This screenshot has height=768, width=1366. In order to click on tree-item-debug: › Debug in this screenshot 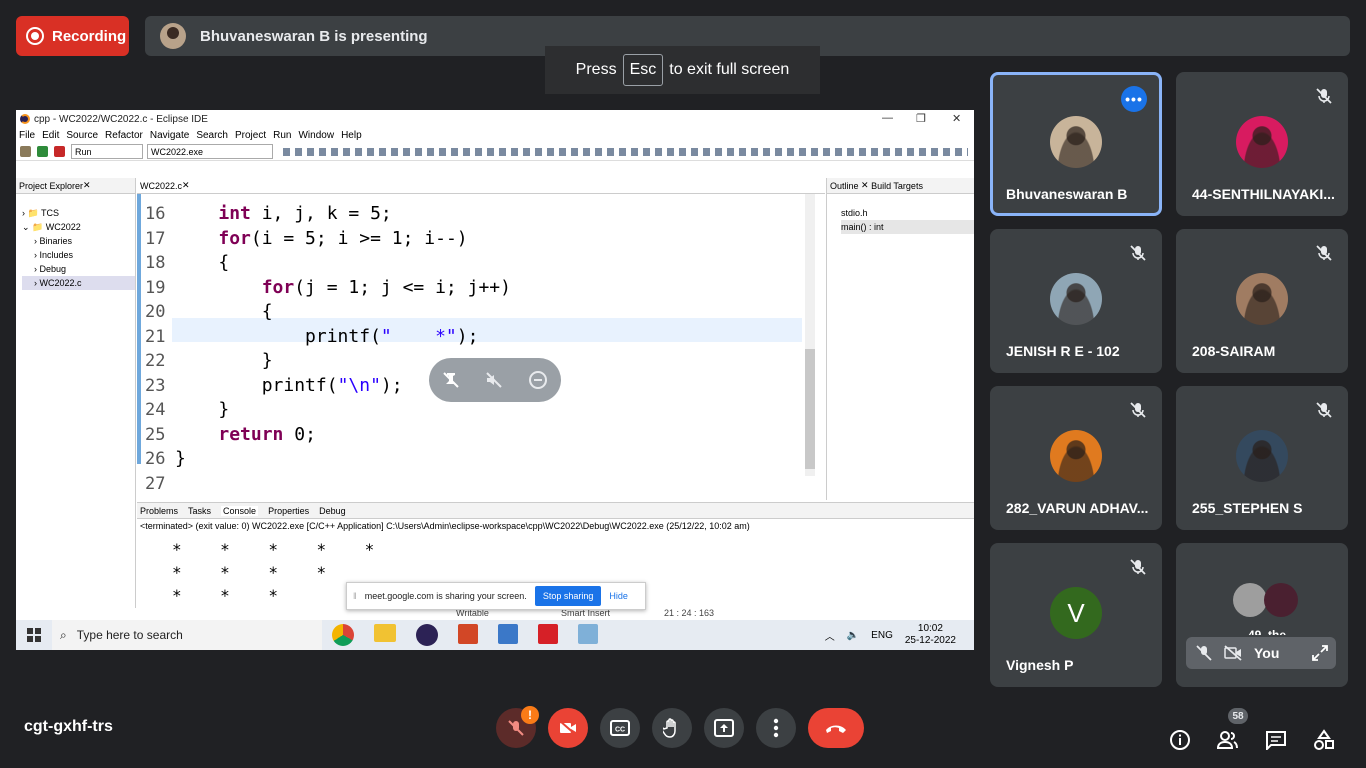, I will do `click(78, 269)`.